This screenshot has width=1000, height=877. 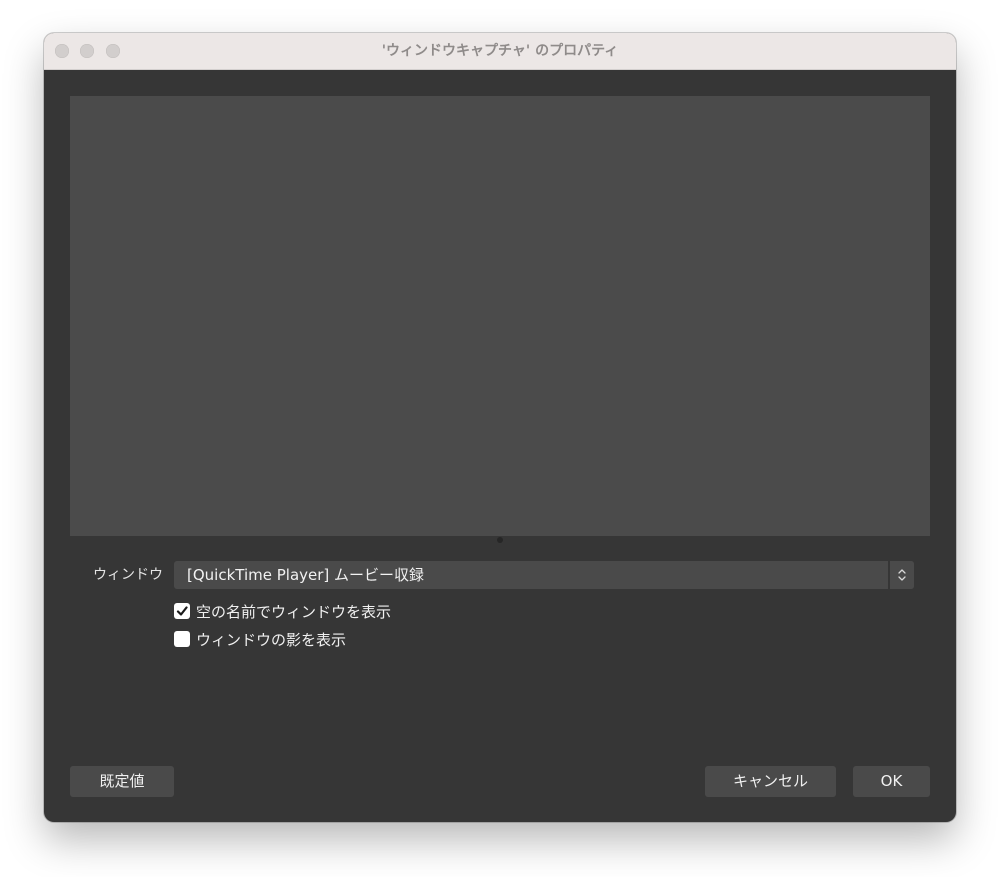 I want to click on window-select: [QuickTime Player] ムービー収録, so click(x=544, y=575).